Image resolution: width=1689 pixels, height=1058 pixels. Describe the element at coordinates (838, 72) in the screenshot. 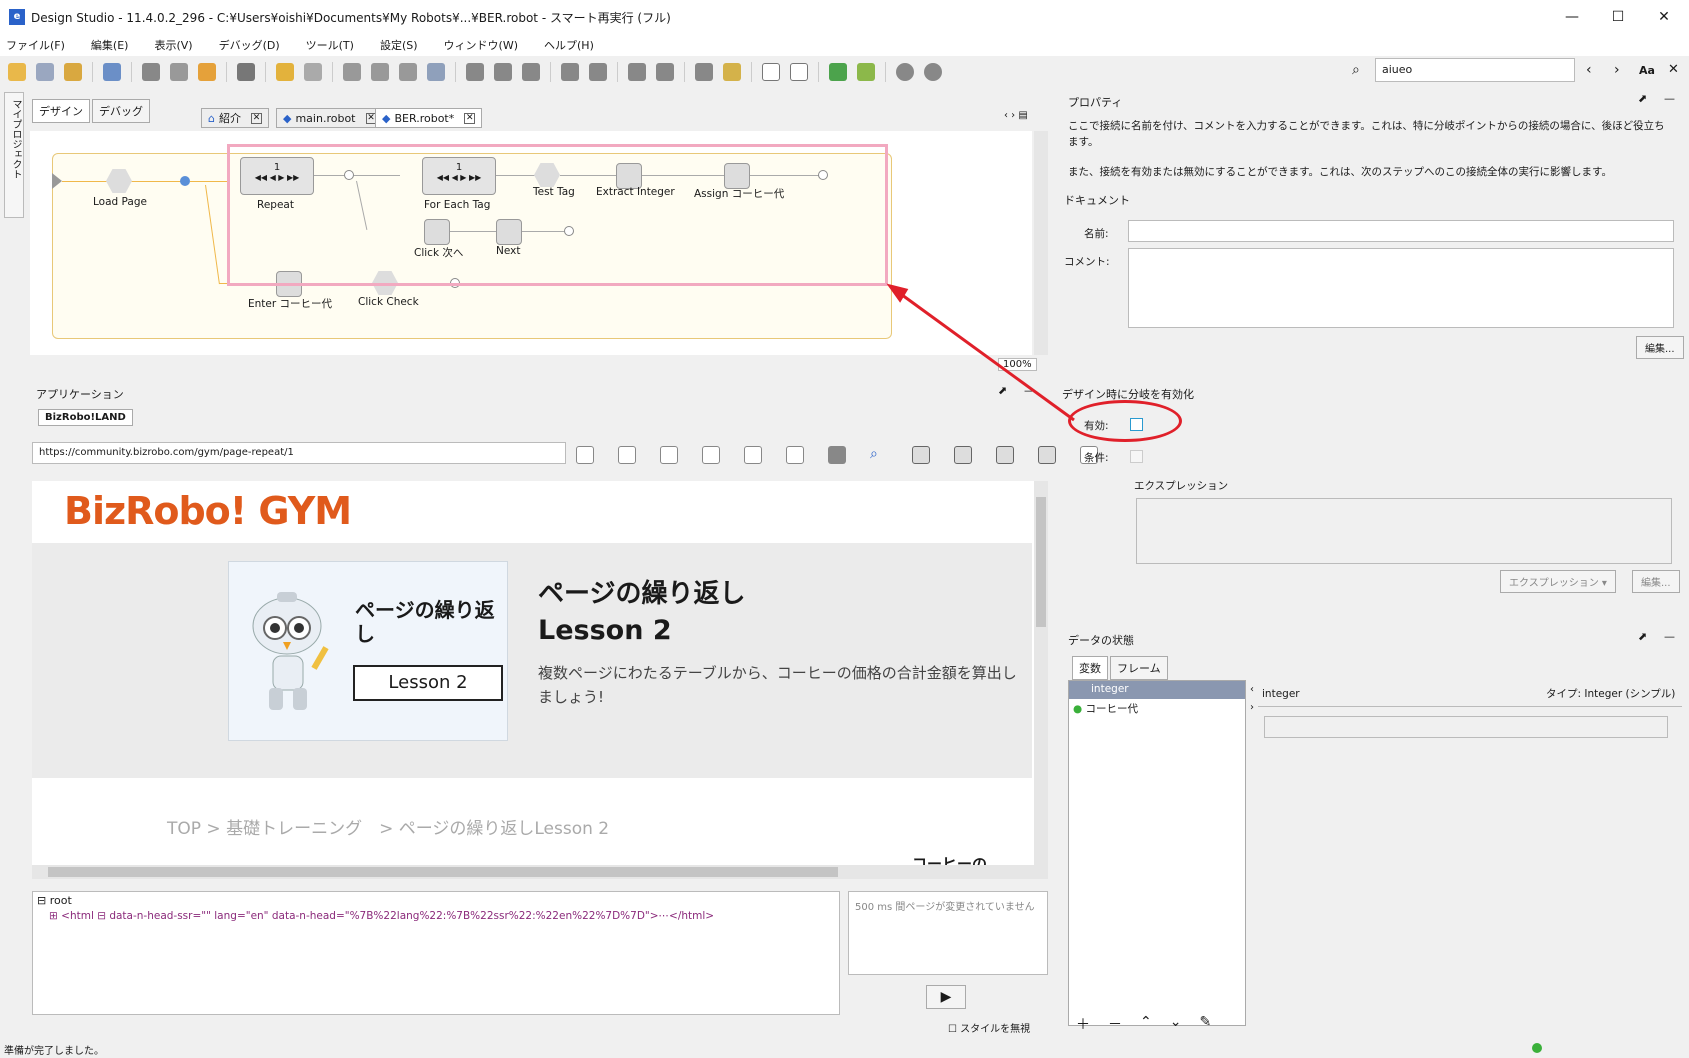

I see `debug-run-icon` at that location.